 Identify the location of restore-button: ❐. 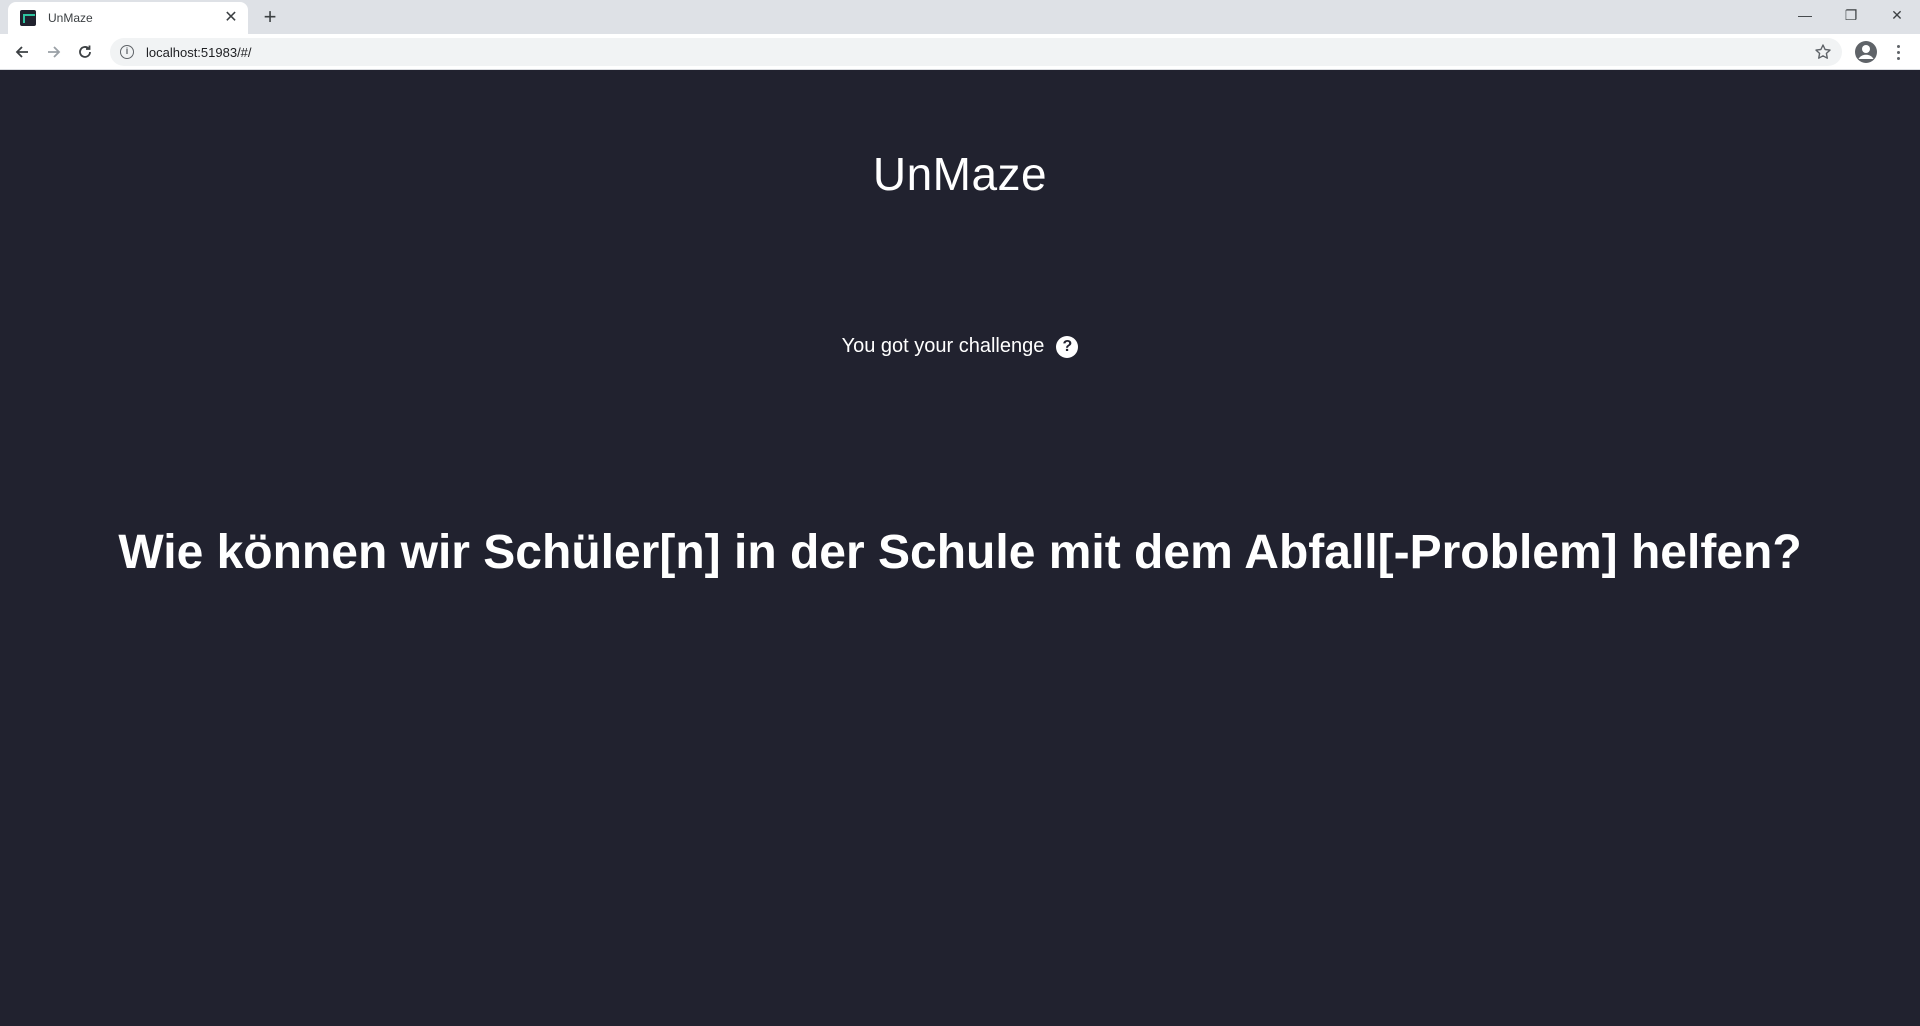
(1851, 15).